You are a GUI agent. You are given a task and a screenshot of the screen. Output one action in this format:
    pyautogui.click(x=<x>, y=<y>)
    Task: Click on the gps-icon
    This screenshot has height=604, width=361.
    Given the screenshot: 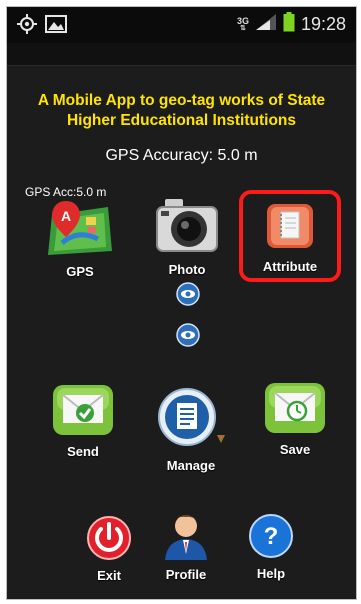 What is the action you would take?
    pyautogui.click(x=27, y=26)
    